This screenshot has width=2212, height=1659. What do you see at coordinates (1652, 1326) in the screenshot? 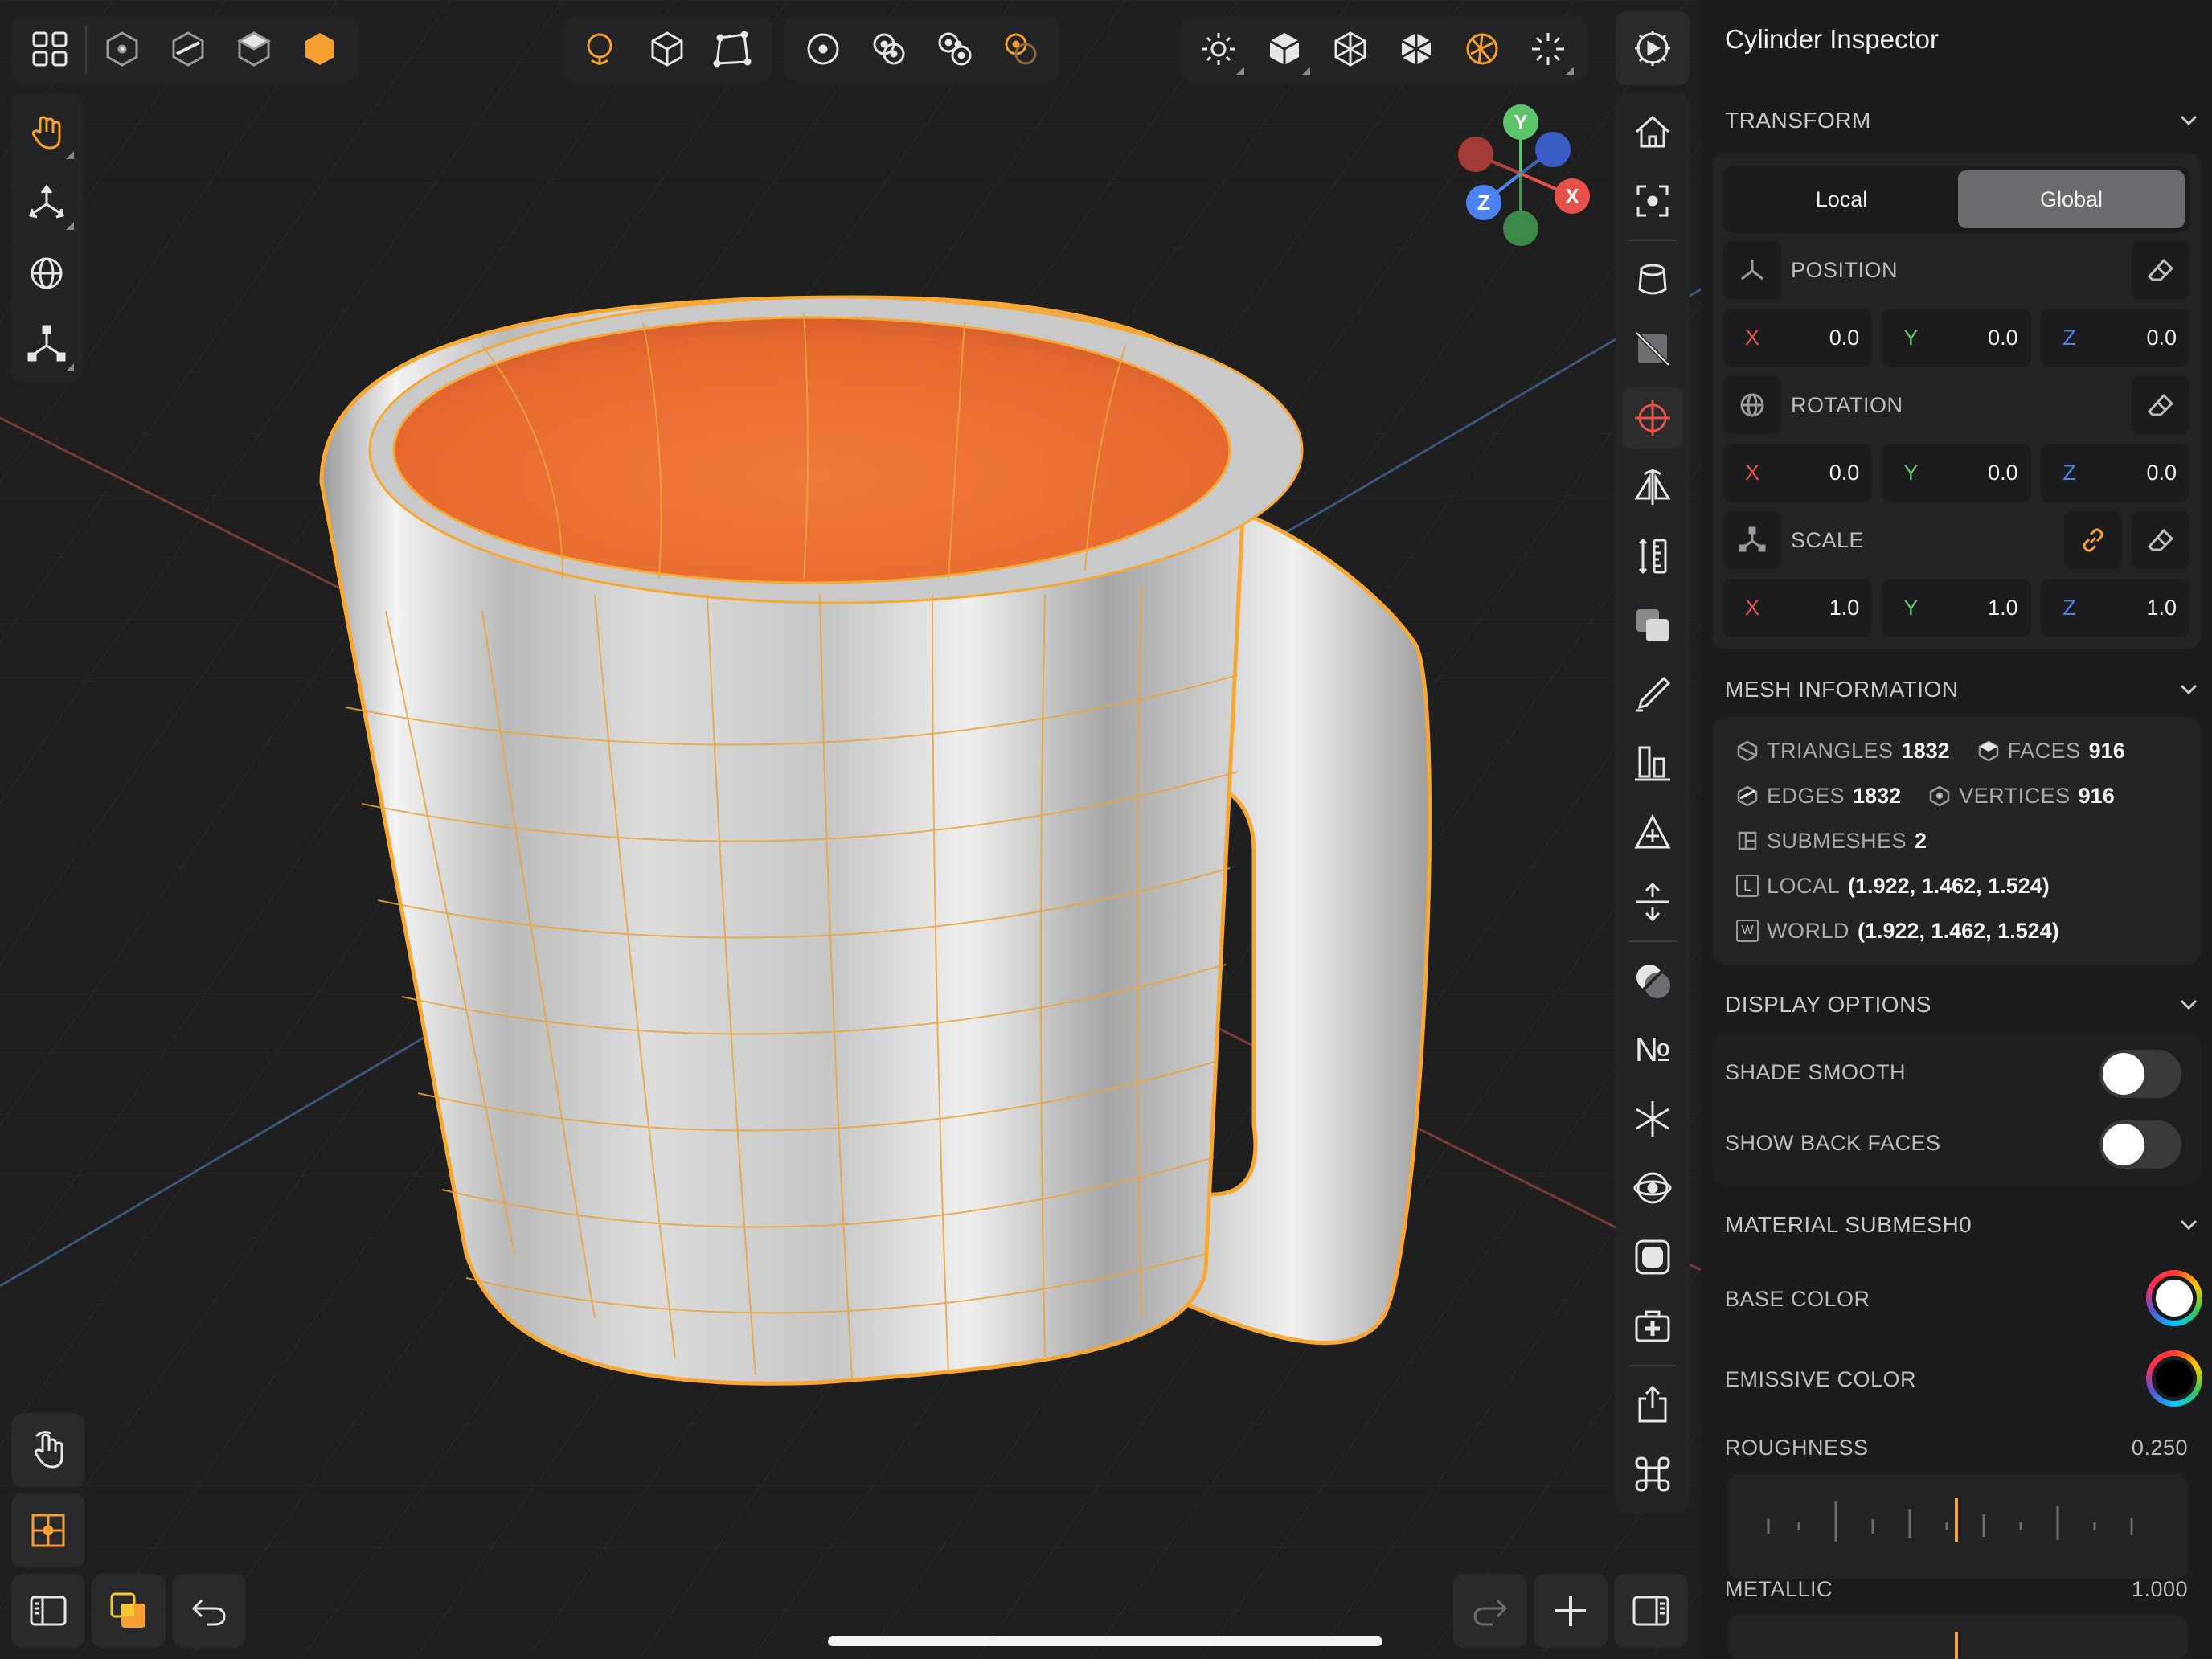
I see `repair-mesh-button` at bounding box center [1652, 1326].